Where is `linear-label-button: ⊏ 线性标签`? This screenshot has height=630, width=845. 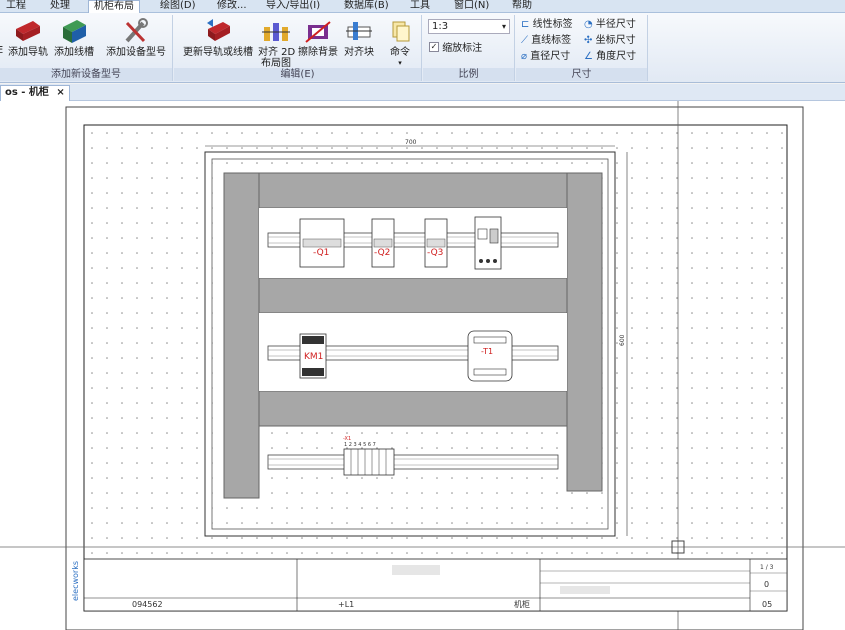 linear-label-button: ⊏ 线性标签 is located at coordinates (547, 25).